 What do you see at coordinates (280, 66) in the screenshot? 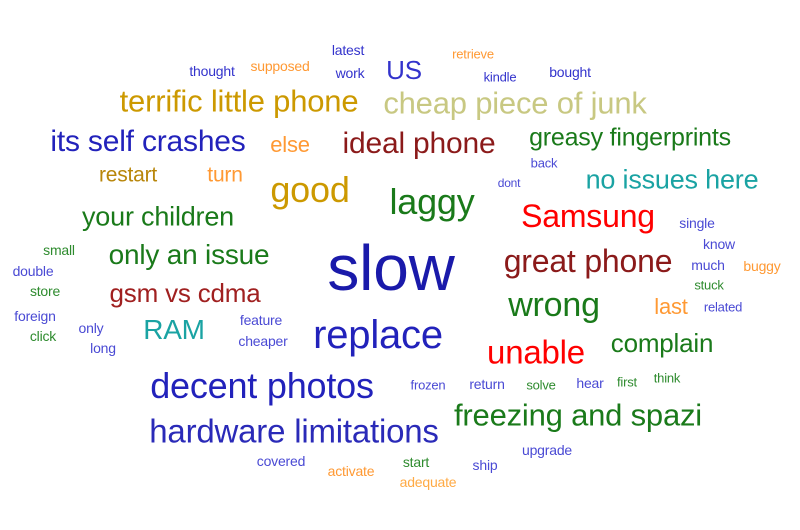
I see `cloud-word: supposed` at bounding box center [280, 66].